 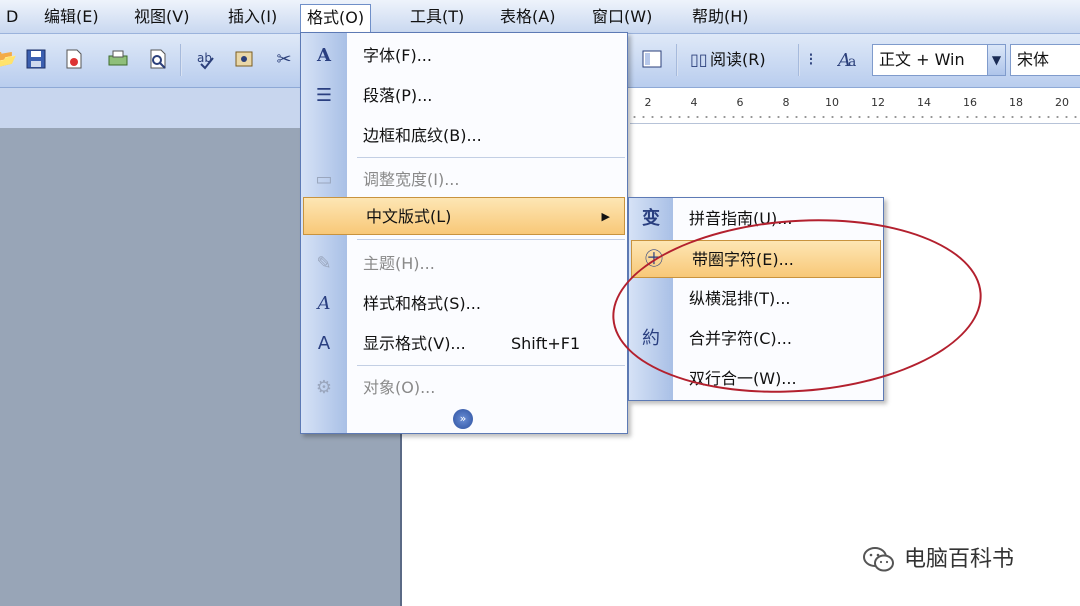 I want to click on menu-window: 窗口(W), so click(x=622, y=17).